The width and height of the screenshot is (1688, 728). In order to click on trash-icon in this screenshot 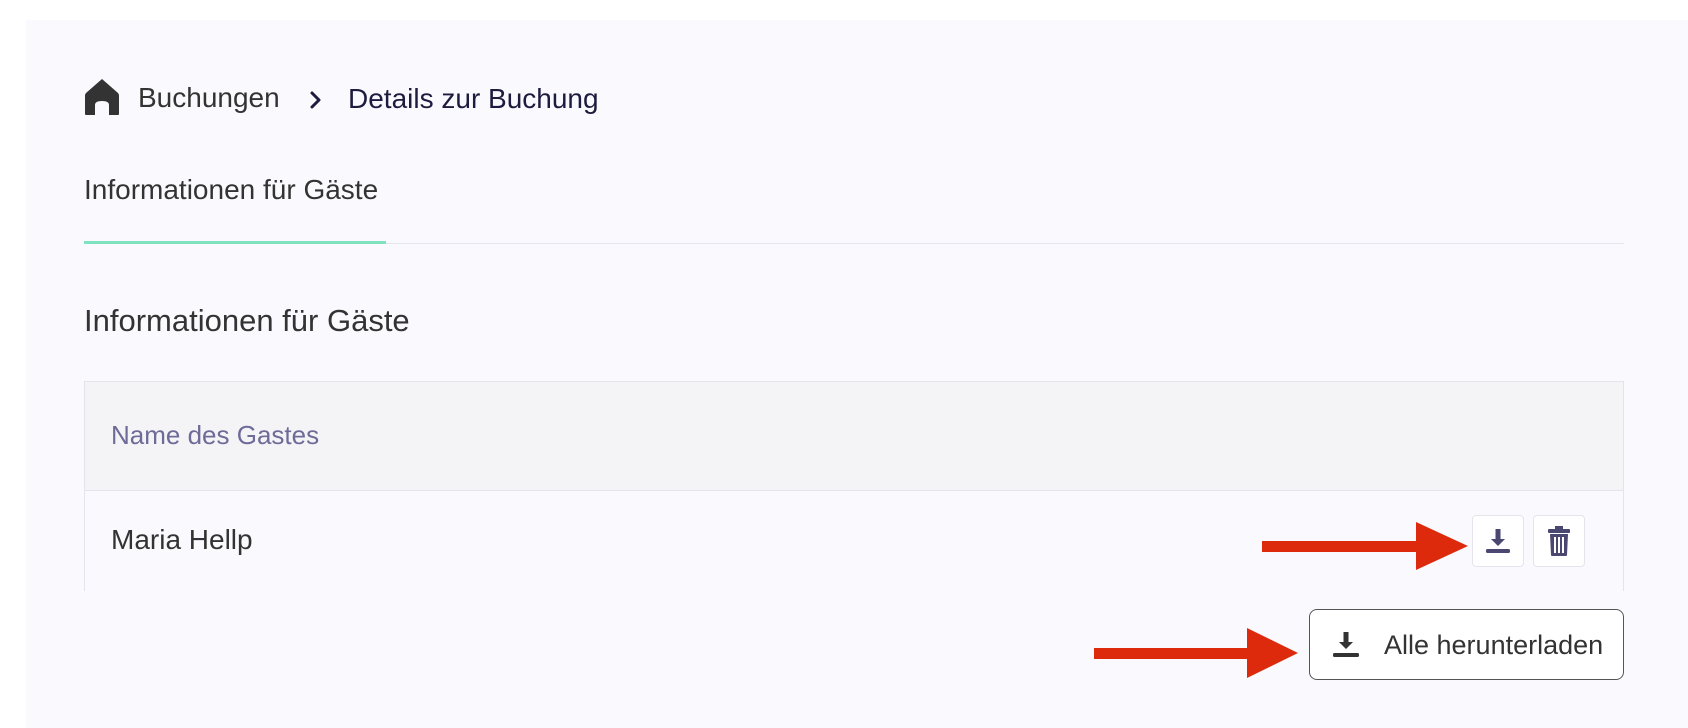, I will do `click(1559, 541)`.